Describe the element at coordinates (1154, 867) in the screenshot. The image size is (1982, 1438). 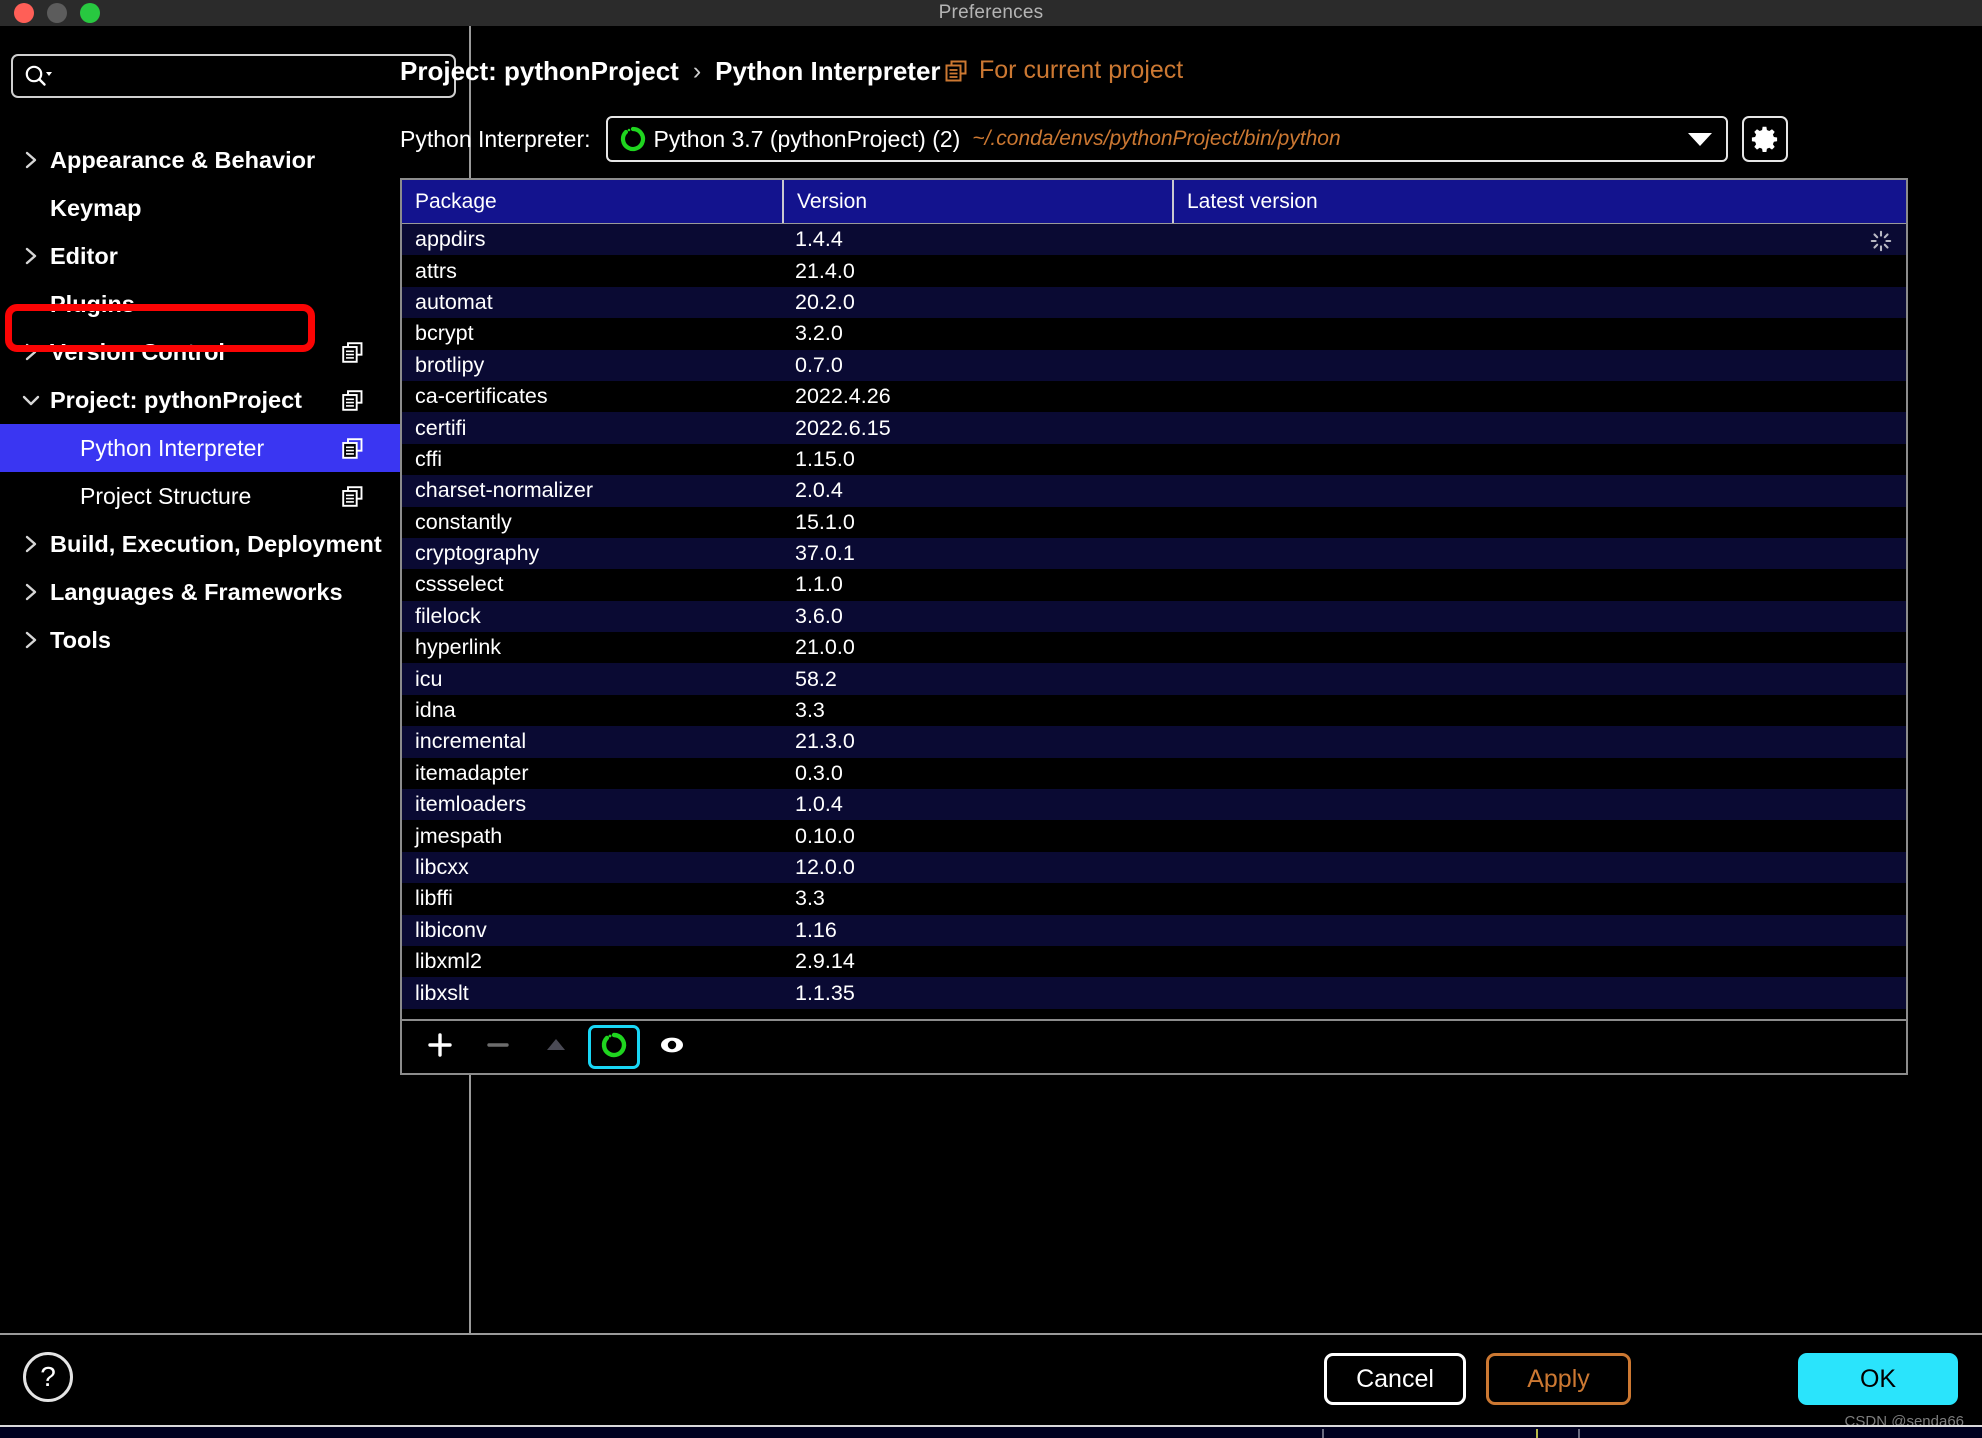
I see `table-row: libcxx 12.0.0` at that location.